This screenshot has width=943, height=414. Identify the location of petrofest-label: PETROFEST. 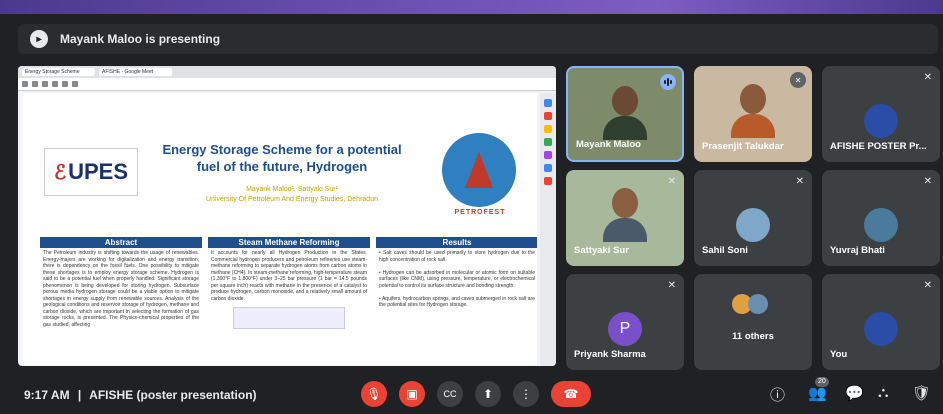
(480, 212).